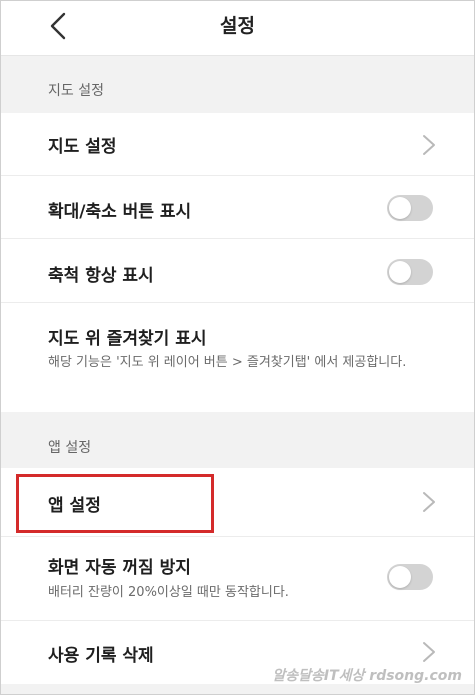  I want to click on watermark: 알송달송IT세상 rdsong.com, so click(367, 676).